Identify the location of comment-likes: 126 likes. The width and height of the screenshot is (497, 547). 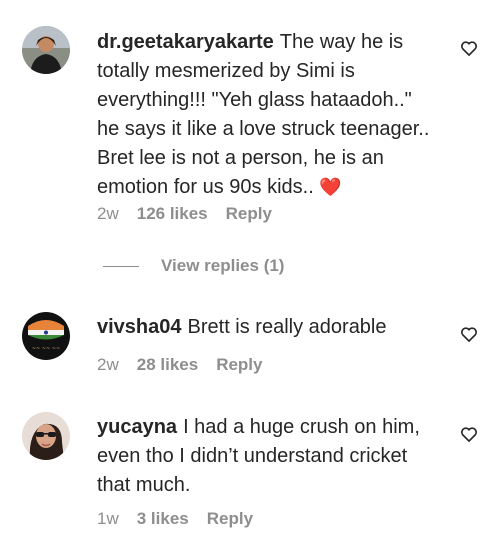
(172, 214).